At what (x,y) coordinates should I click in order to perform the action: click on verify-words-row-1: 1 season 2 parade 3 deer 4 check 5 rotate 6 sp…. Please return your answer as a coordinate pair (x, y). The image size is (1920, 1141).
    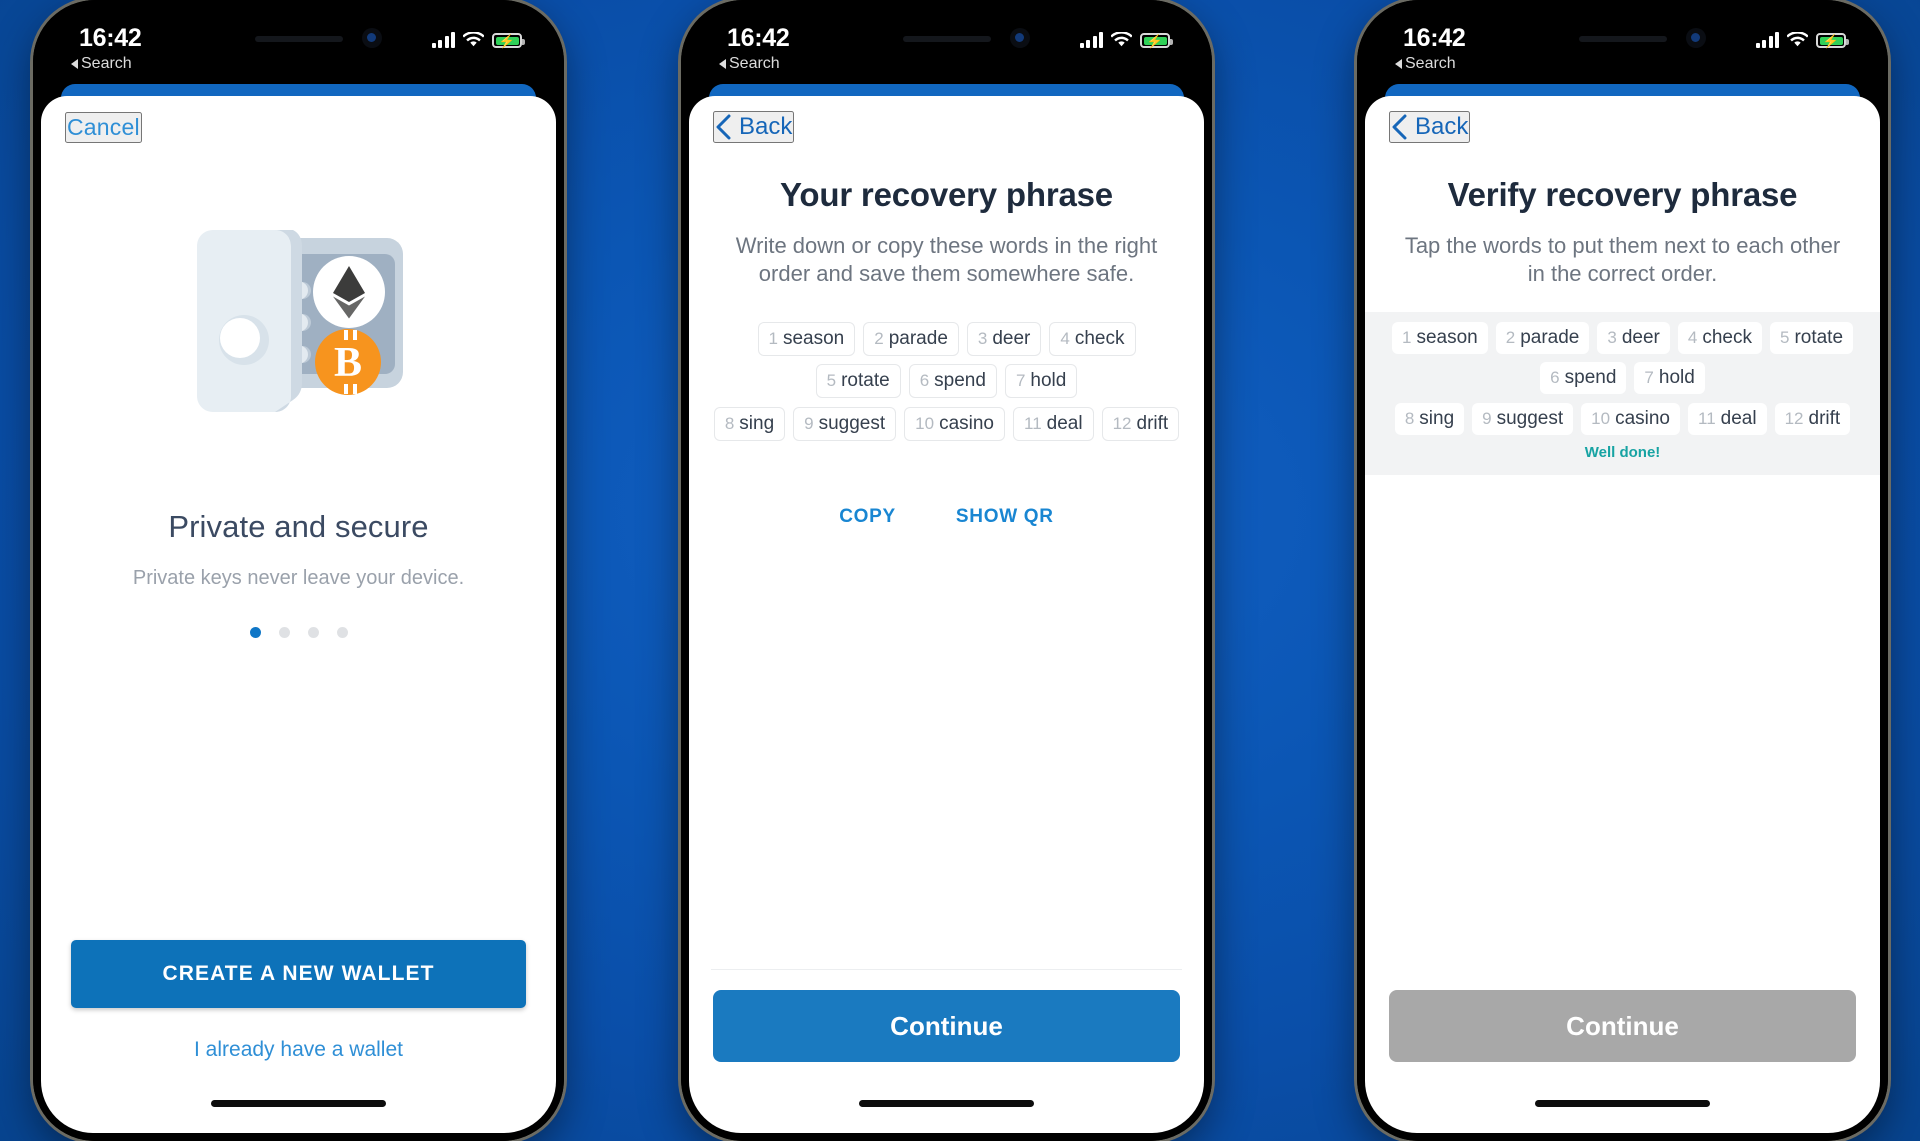
    Looking at the image, I should click on (1622, 358).